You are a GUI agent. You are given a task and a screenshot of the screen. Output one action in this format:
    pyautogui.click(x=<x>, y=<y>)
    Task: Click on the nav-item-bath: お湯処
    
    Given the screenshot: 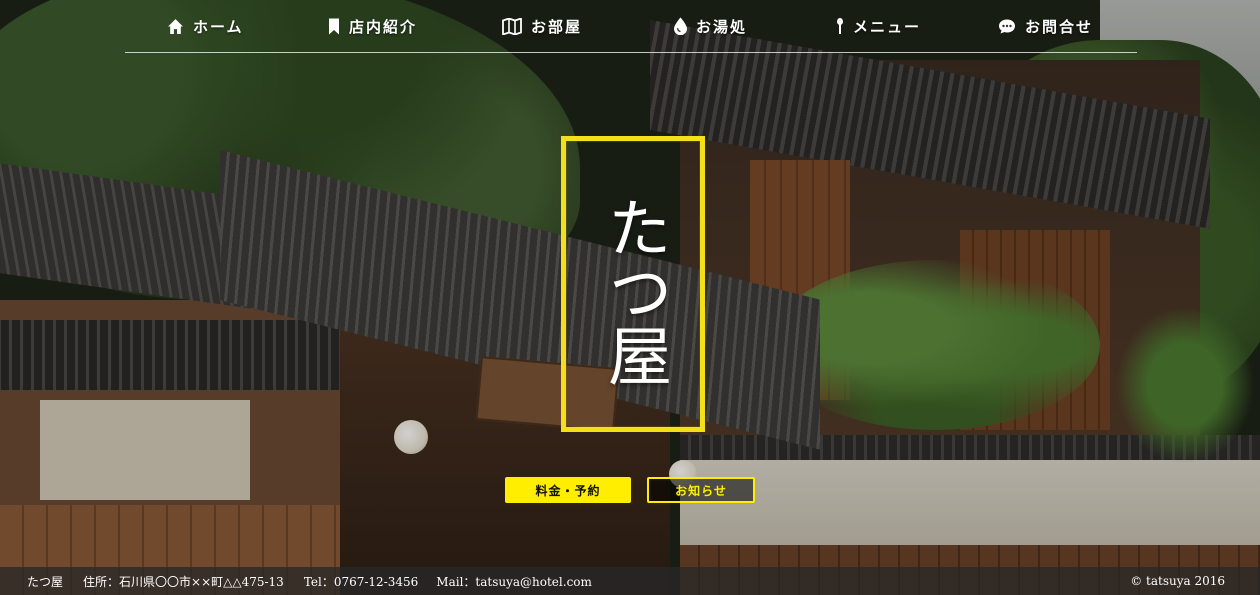 What is the action you would take?
    pyautogui.click(x=710, y=26)
    